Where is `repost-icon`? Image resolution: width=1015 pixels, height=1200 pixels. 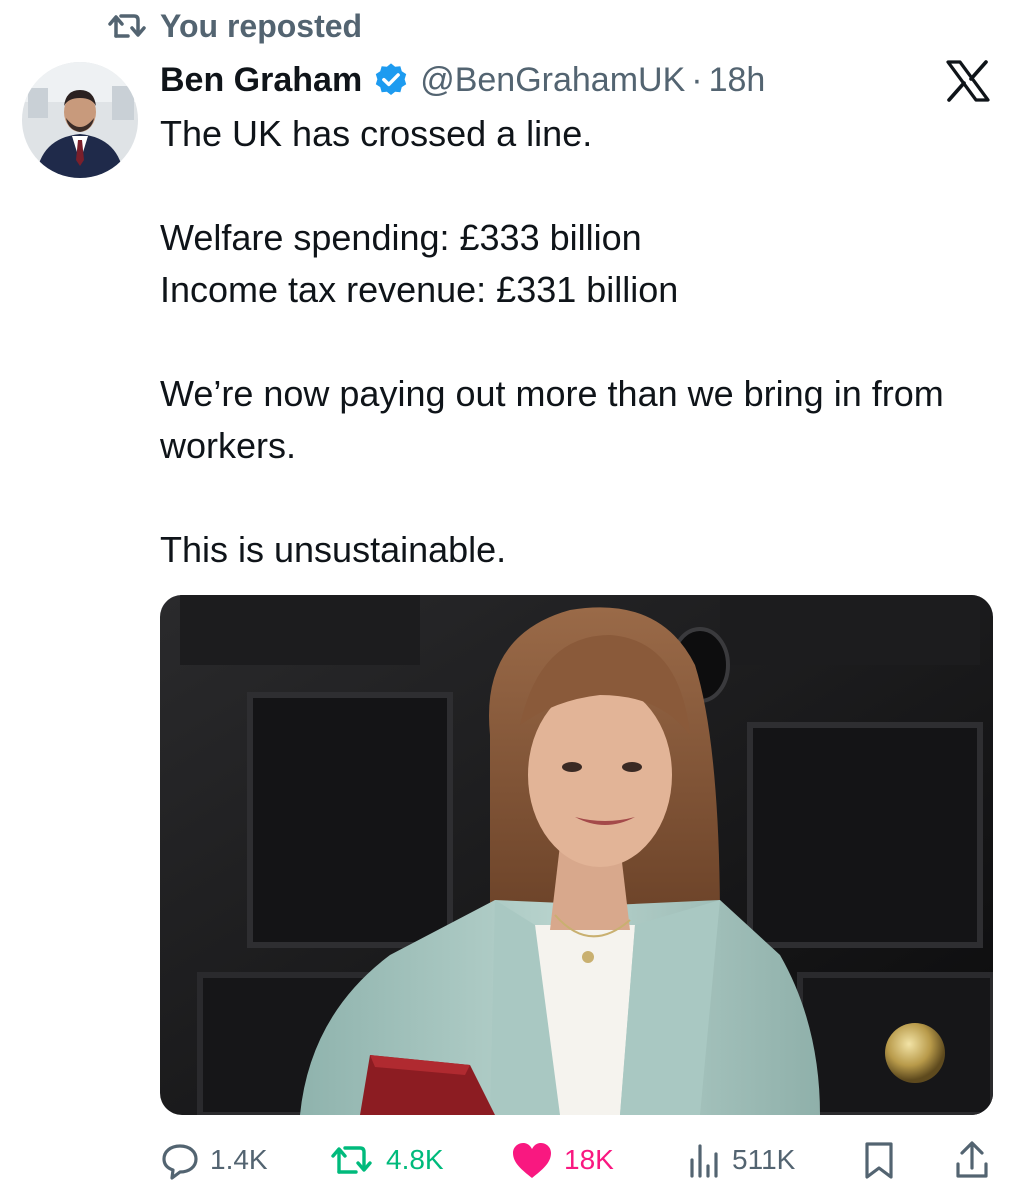 repost-icon is located at coordinates (128, 26).